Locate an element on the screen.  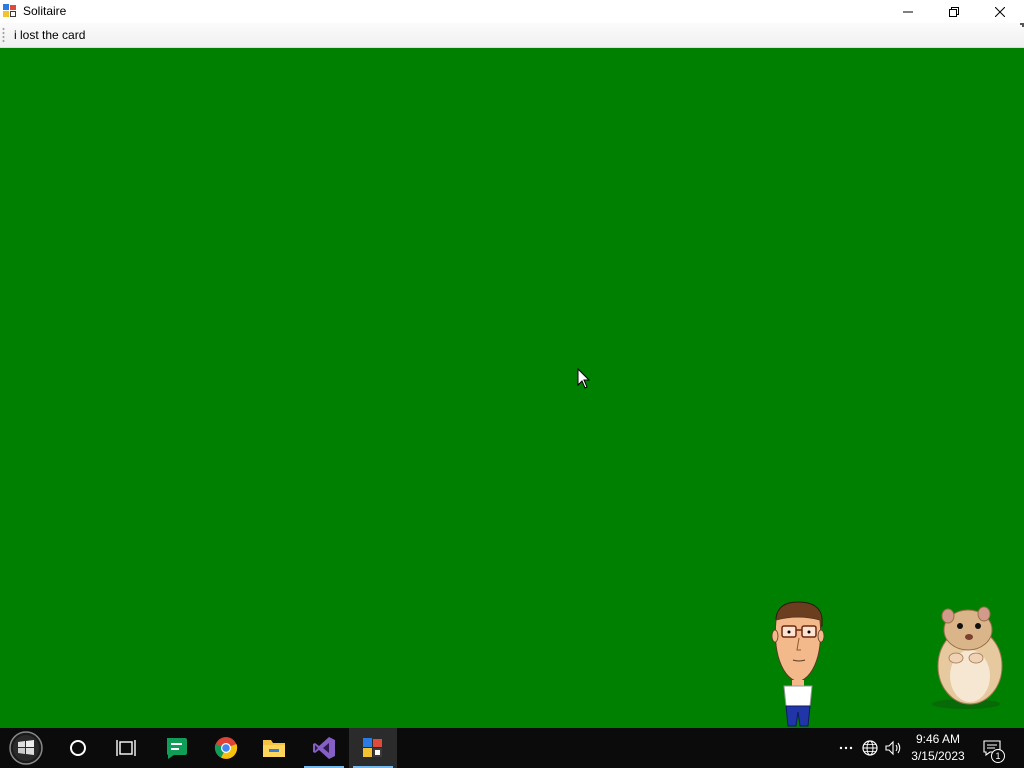
clock-date: 3/15/2023 is located at coordinates (938, 756).